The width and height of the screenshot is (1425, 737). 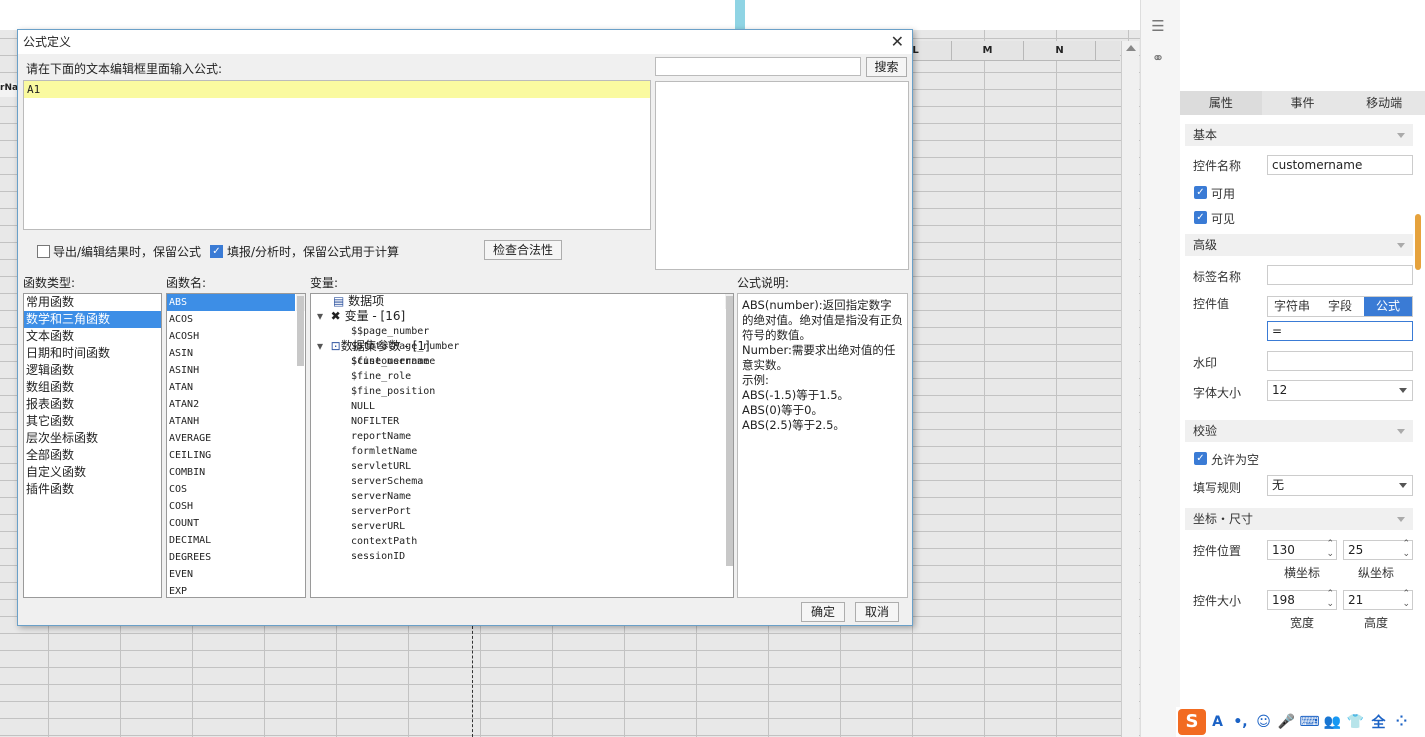 What do you see at coordinates (92, 302) in the screenshot?
I see `func-type-item: 常用函数` at bounding box center [92, 302].